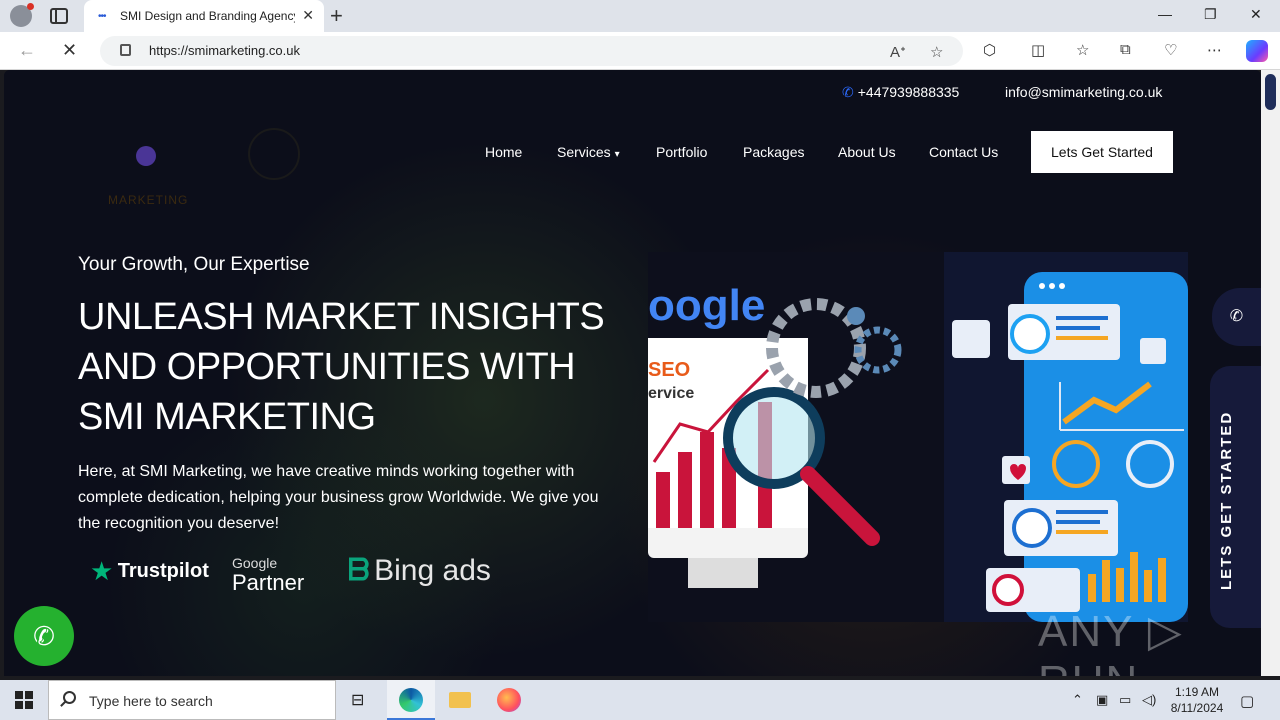 This screenshot has width=1280, height=720. What do you see at coordinates (1149, 700) in the screenshot?
I see `volume-icon: ◁)` at bounding box center [1149, 700].